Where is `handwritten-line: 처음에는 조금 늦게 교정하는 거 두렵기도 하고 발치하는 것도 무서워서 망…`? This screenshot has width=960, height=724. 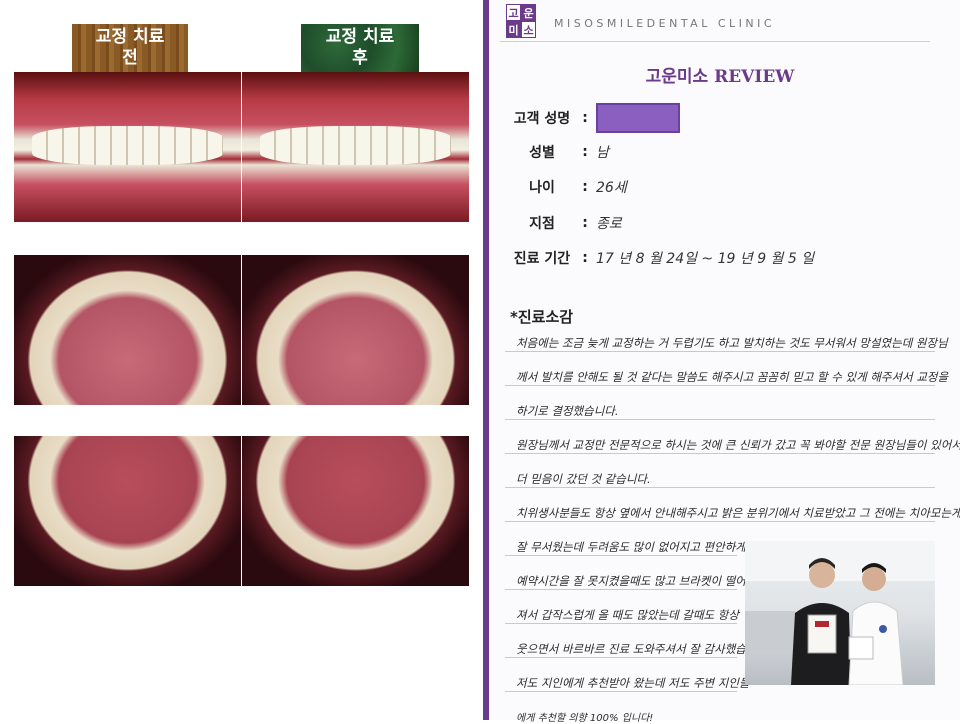
handwritten-line: 처음에는 조금 늦게 교정하는 거 두렵기도 하고 발치하는 것도 무서워서 망… is located at coordinates (732, 343).